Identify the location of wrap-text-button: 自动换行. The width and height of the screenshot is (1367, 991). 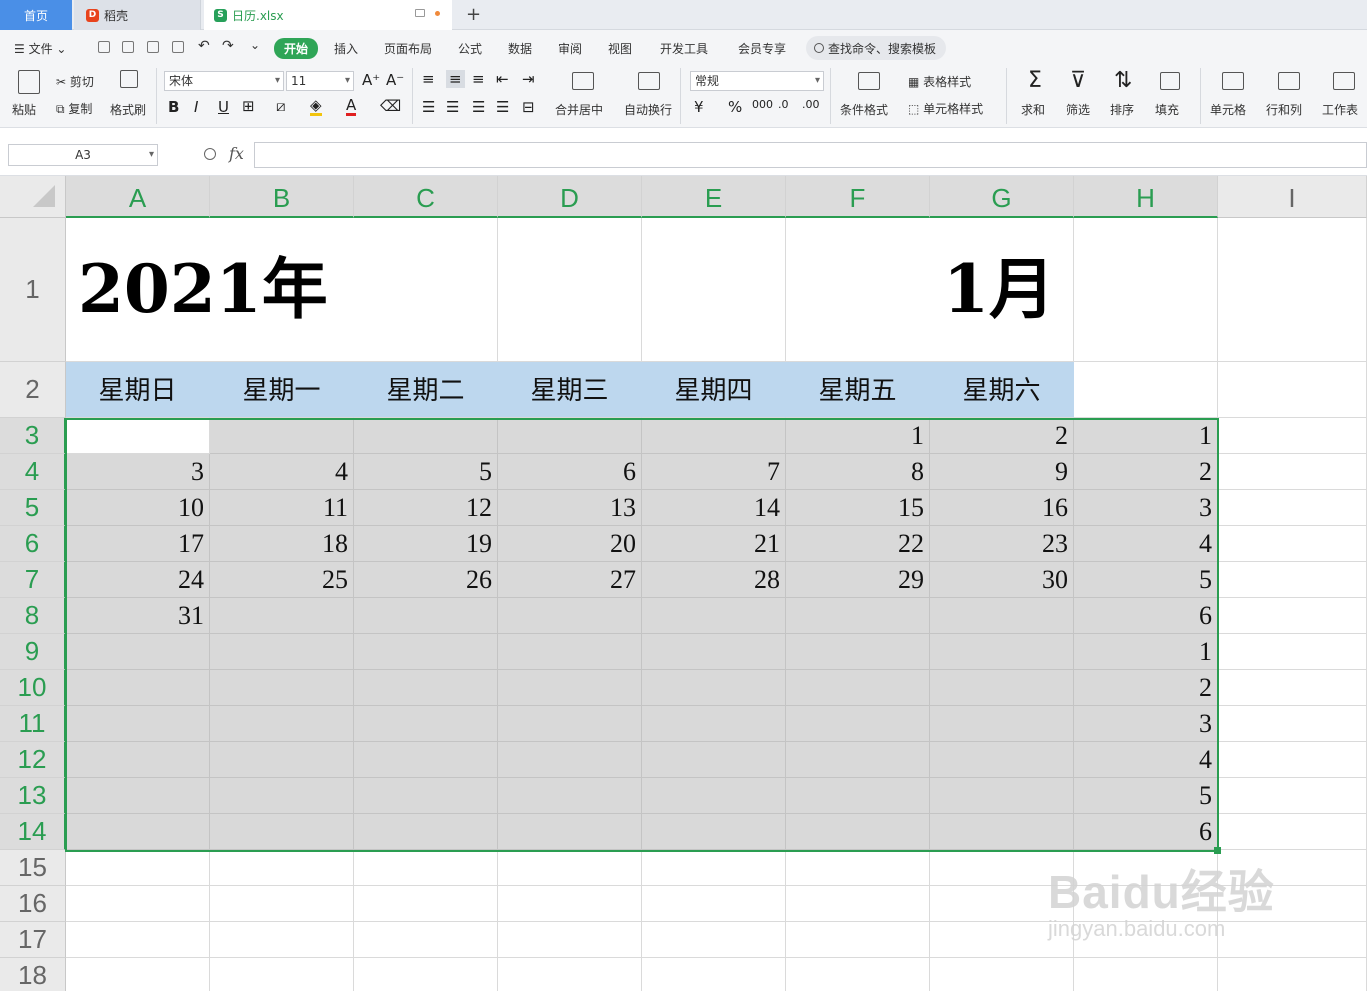
(648, 109).